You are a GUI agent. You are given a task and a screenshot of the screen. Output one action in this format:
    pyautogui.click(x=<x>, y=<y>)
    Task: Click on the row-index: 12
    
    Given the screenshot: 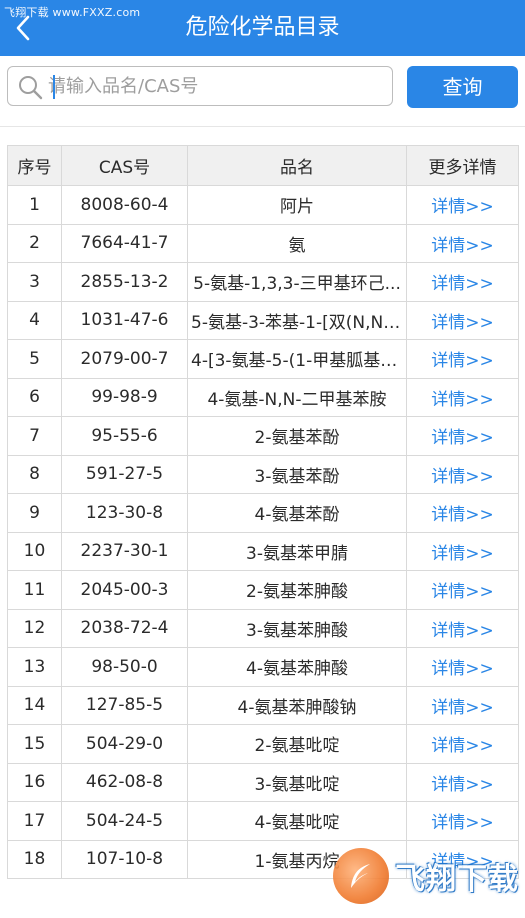 What is the action you would take?
    pyautogui.click(x=34, y=628)
    